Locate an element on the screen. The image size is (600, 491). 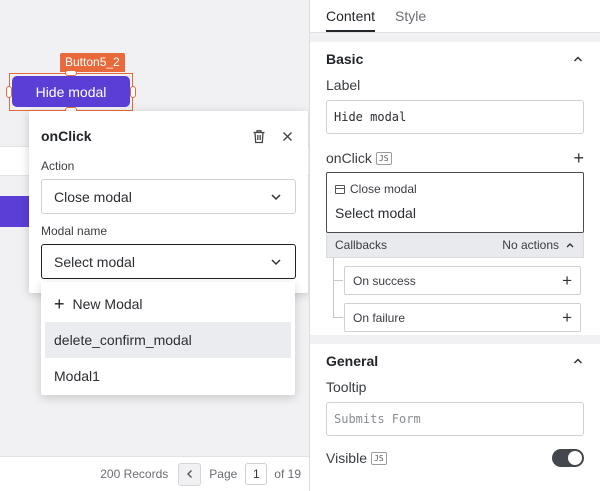
page-number-input: 1 is located at coordinates (256, 474).